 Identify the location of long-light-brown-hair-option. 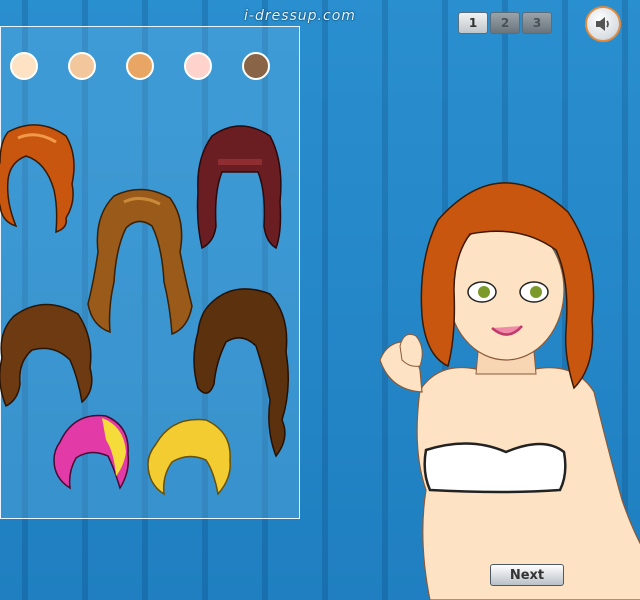
(141, 262).